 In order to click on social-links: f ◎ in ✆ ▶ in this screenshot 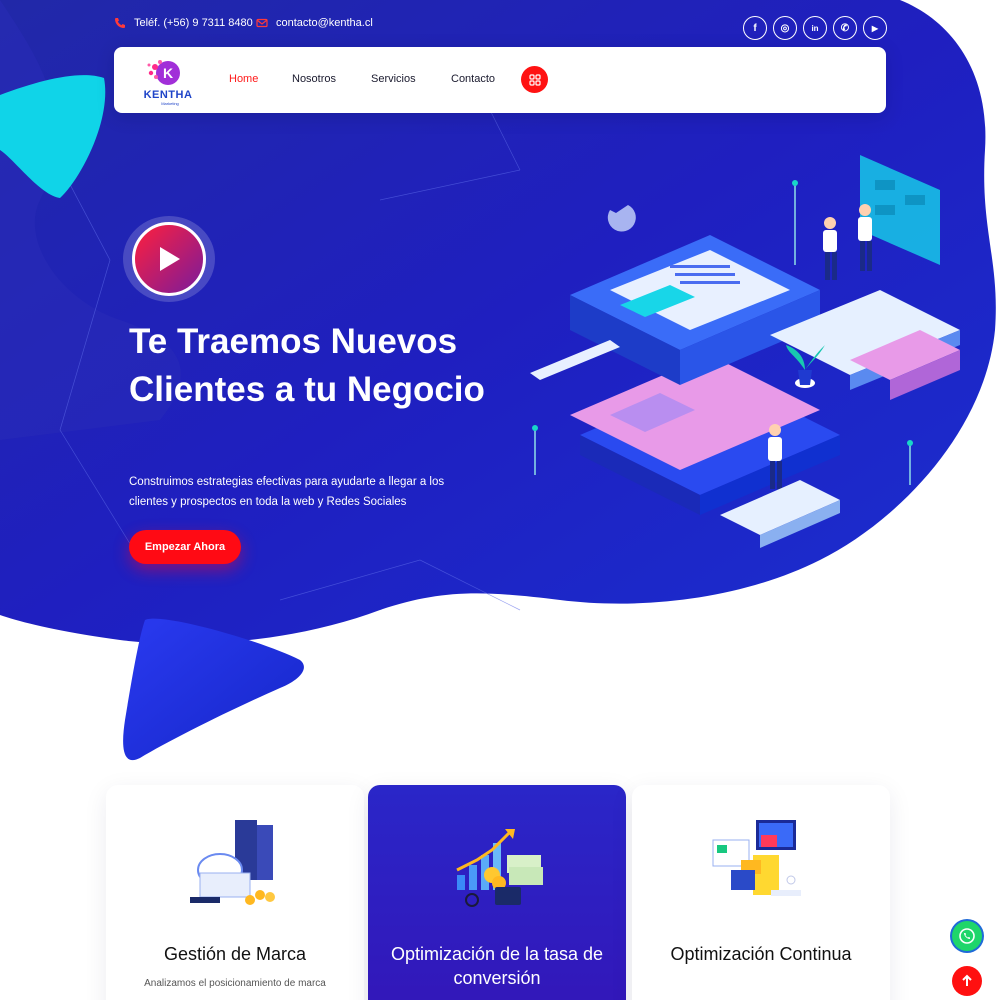, I will do `click(815, 28)`.